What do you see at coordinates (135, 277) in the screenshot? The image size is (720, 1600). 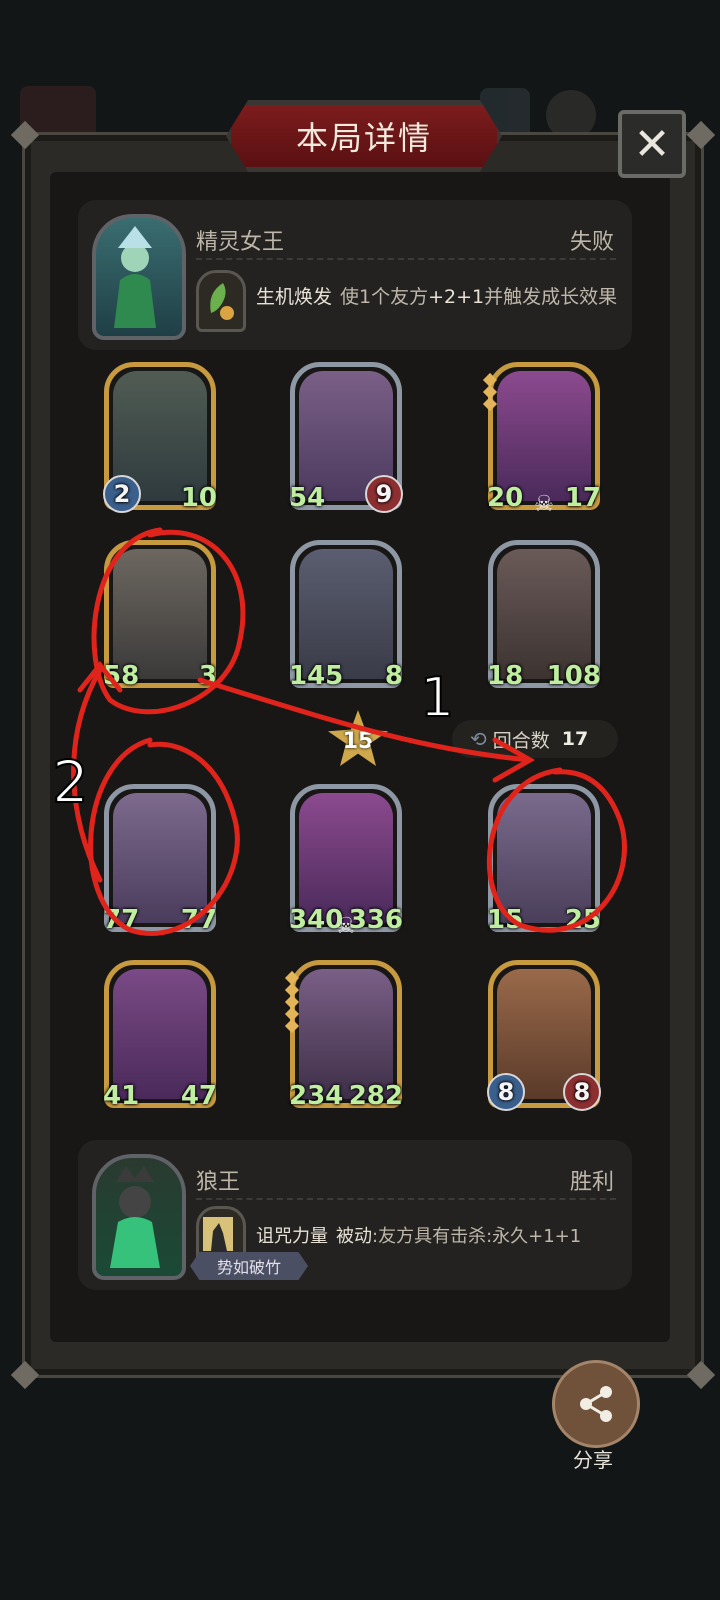 I see `elf-queen-icon` at bounding box center [135, 277].